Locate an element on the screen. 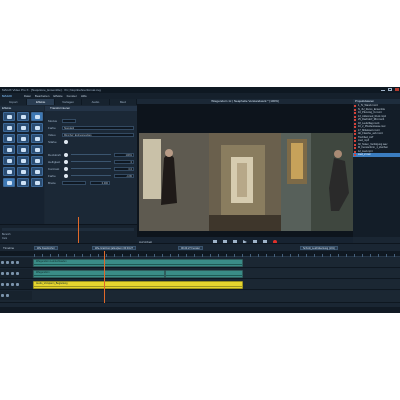  effect-icon-noise is located at coordinates (37, 171).